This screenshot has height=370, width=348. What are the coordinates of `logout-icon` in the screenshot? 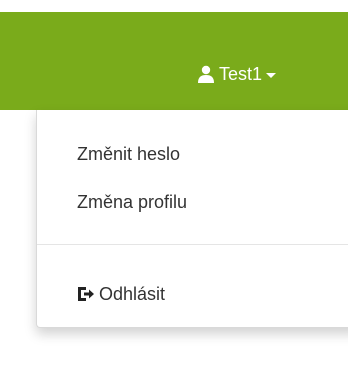 It's located at (86, 294).